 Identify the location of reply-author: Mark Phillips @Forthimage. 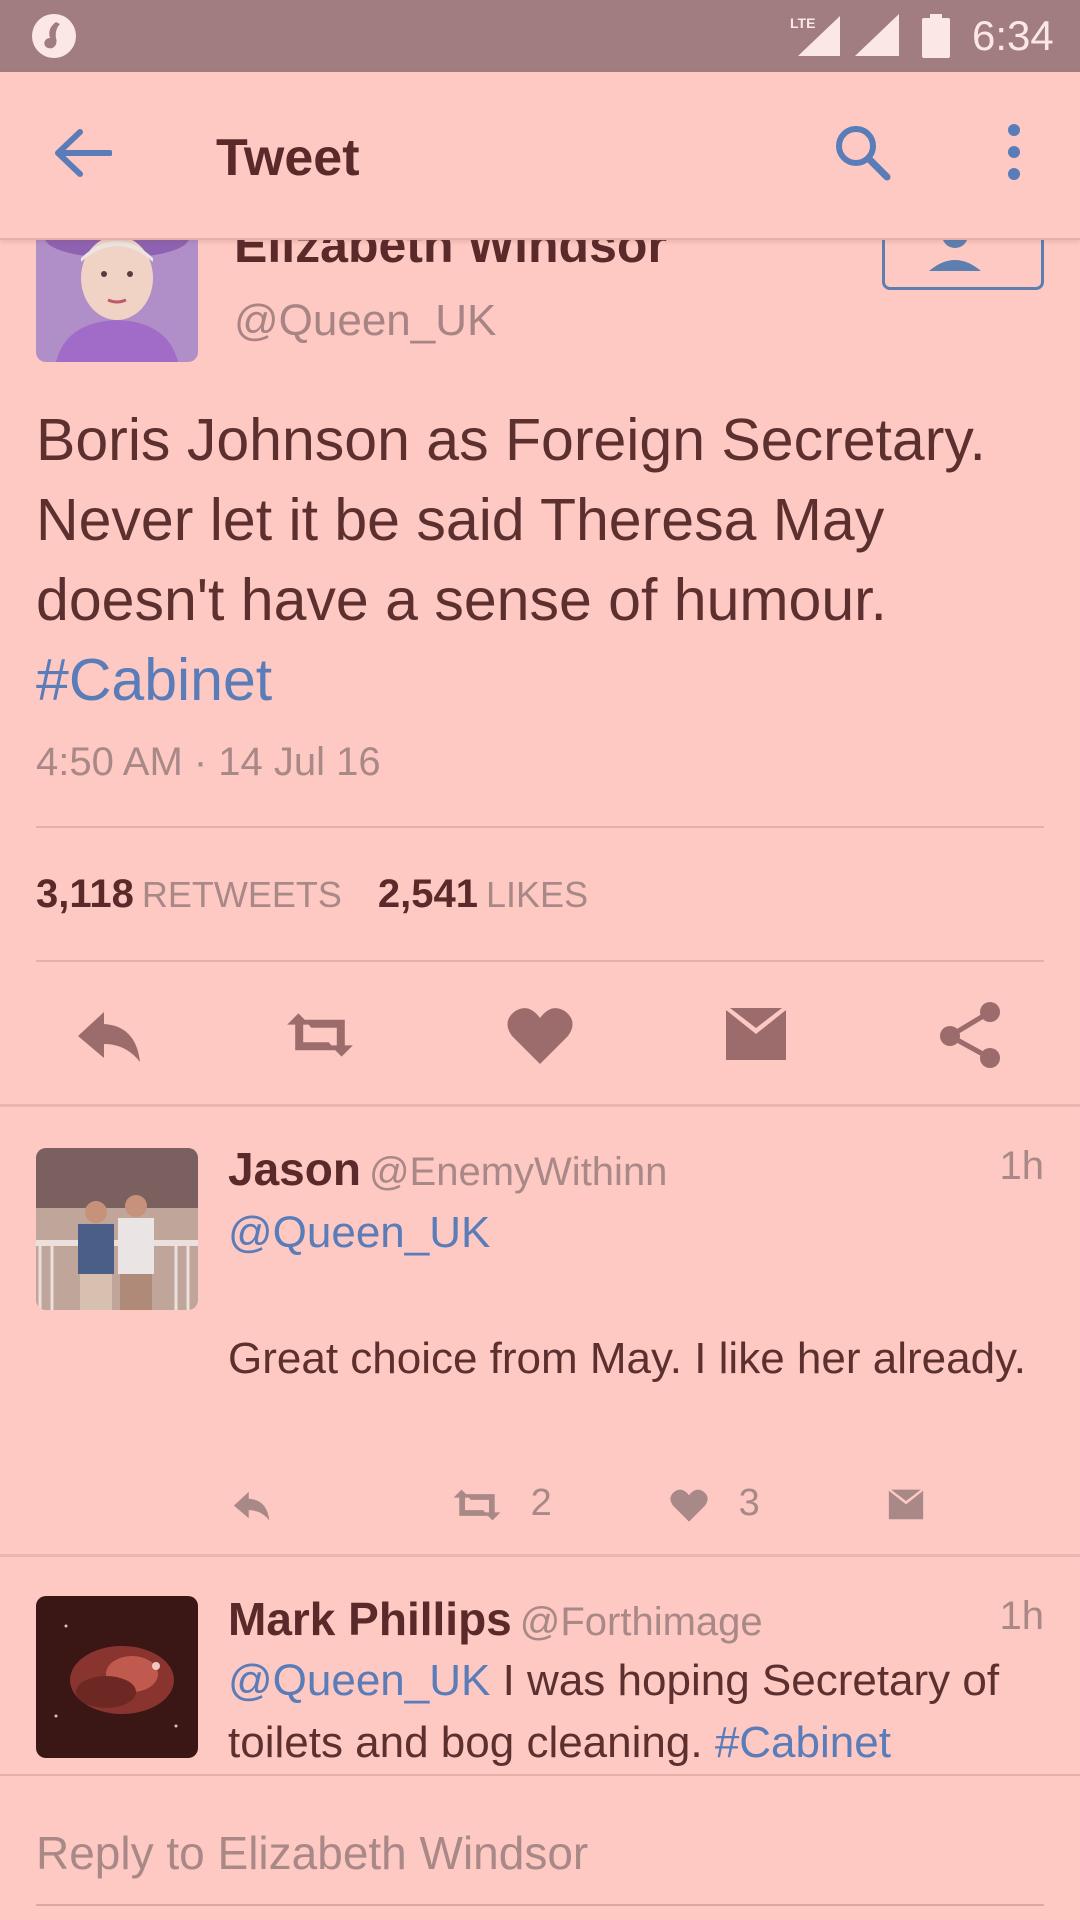
(495, 1619).